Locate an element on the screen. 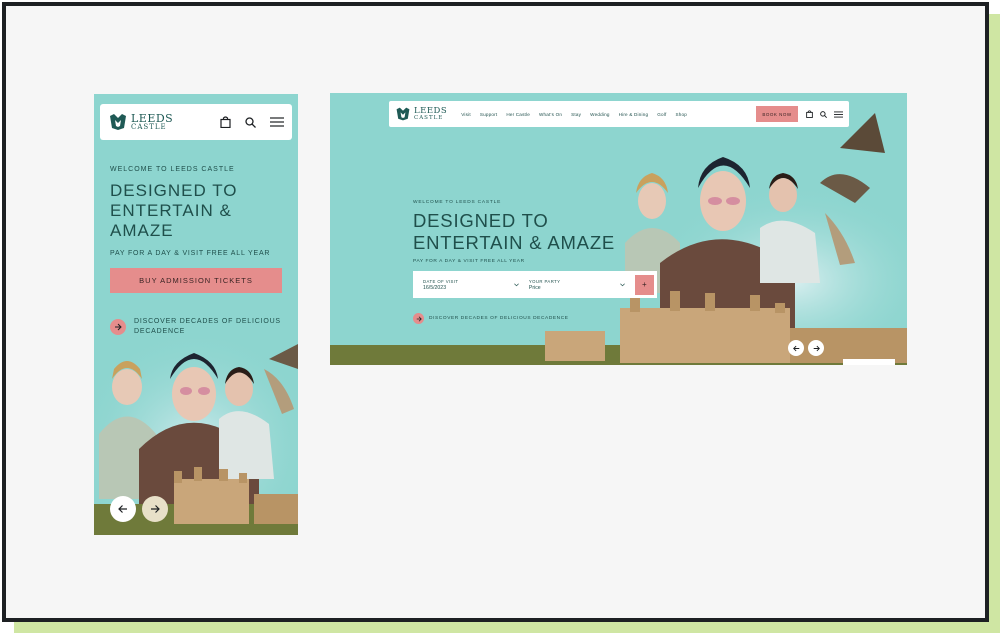 This screenshot has height=633, width=1000. nav-item-whats-on: What's On is located at coordinates (550, 114).